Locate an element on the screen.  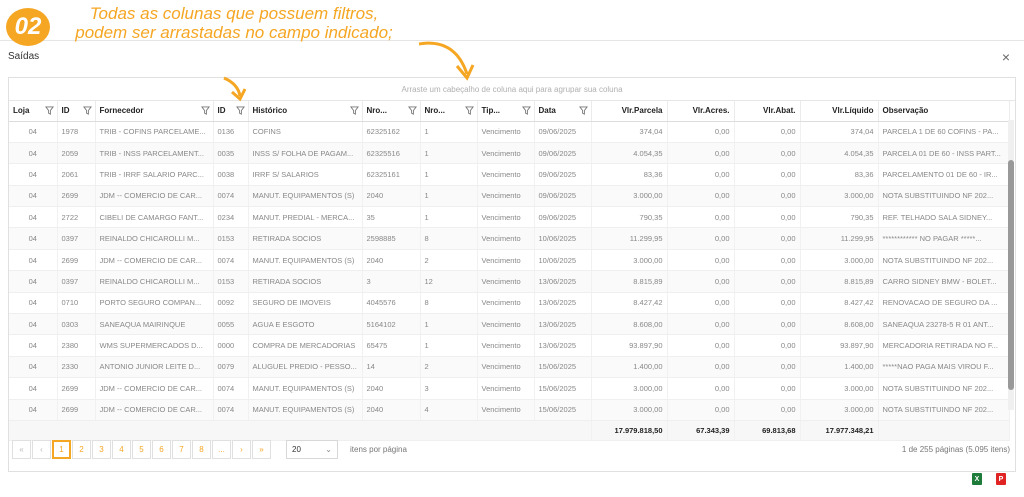
column-header-3: ID is located at coordinates (231, 111).